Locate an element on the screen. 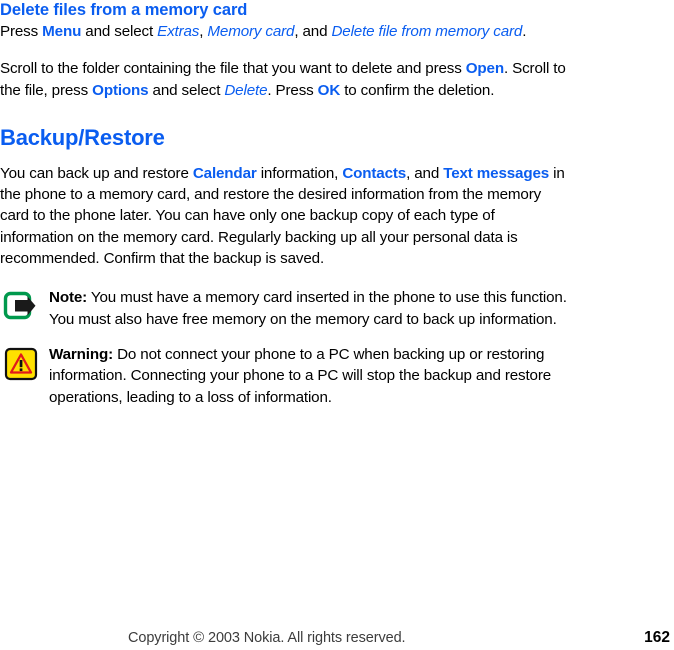  ui-term-text-messages: Text messages is located at coordinates (496, 173).